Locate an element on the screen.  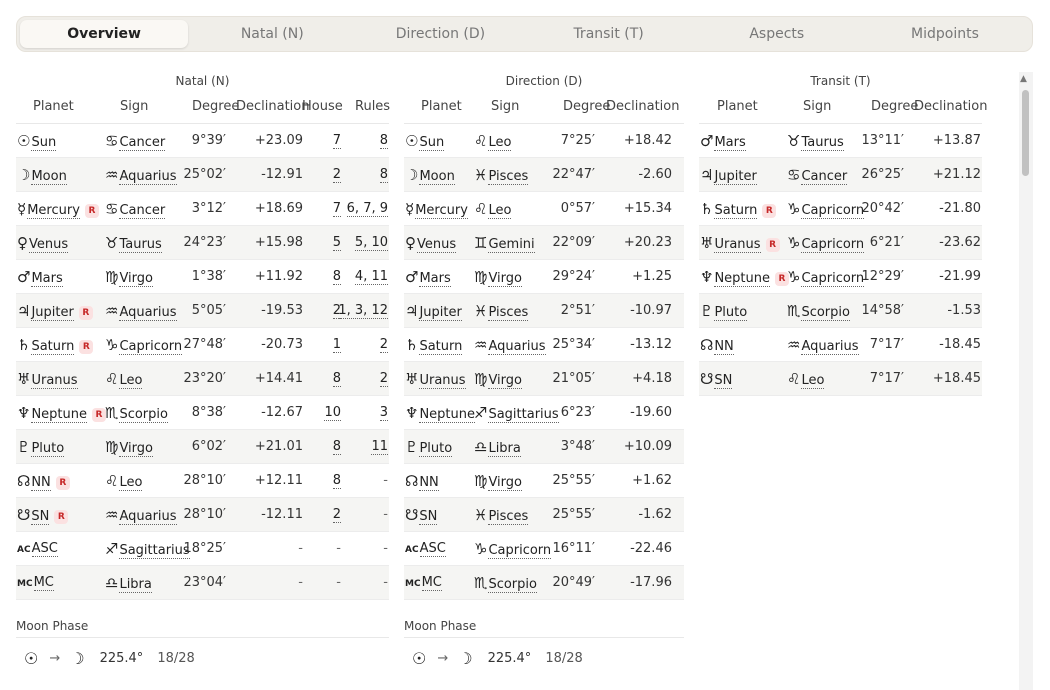
house-link: 5 is located at coordinates (336, 243).